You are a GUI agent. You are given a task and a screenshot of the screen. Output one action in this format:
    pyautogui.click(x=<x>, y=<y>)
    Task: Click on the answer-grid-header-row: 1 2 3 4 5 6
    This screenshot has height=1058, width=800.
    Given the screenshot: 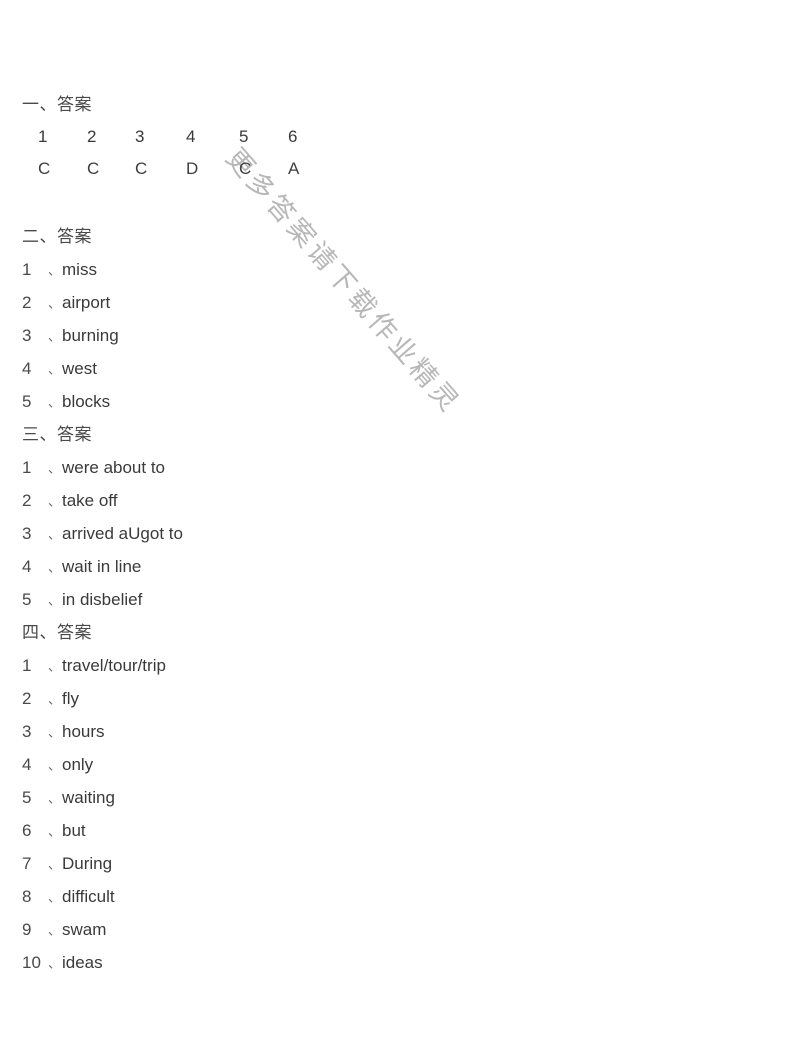 What is the action you would take?
    pyautogui.click(x=400, y=137)
    